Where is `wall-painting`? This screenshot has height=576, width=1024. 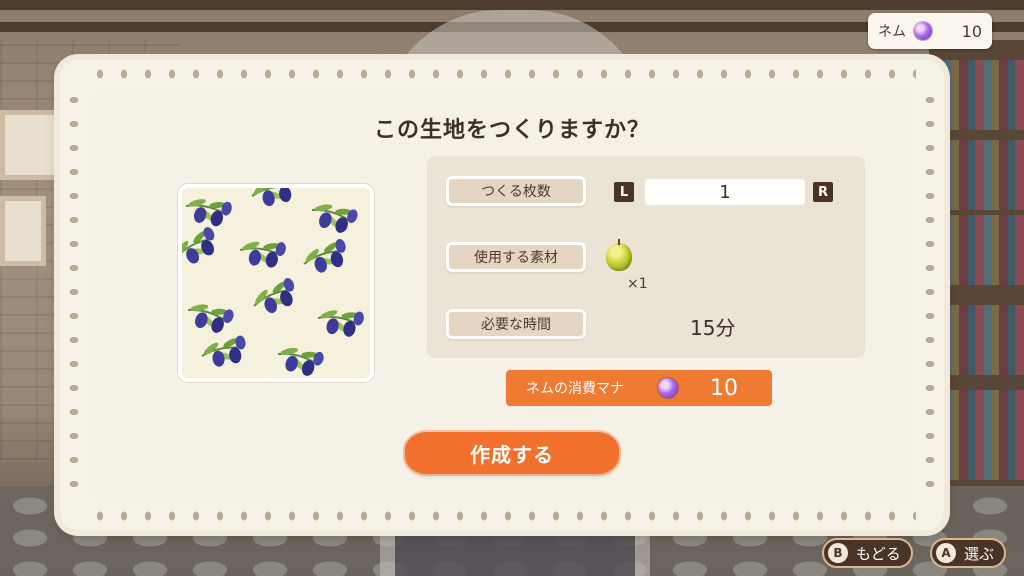 wall-painting is located at coordinates (23, 231).